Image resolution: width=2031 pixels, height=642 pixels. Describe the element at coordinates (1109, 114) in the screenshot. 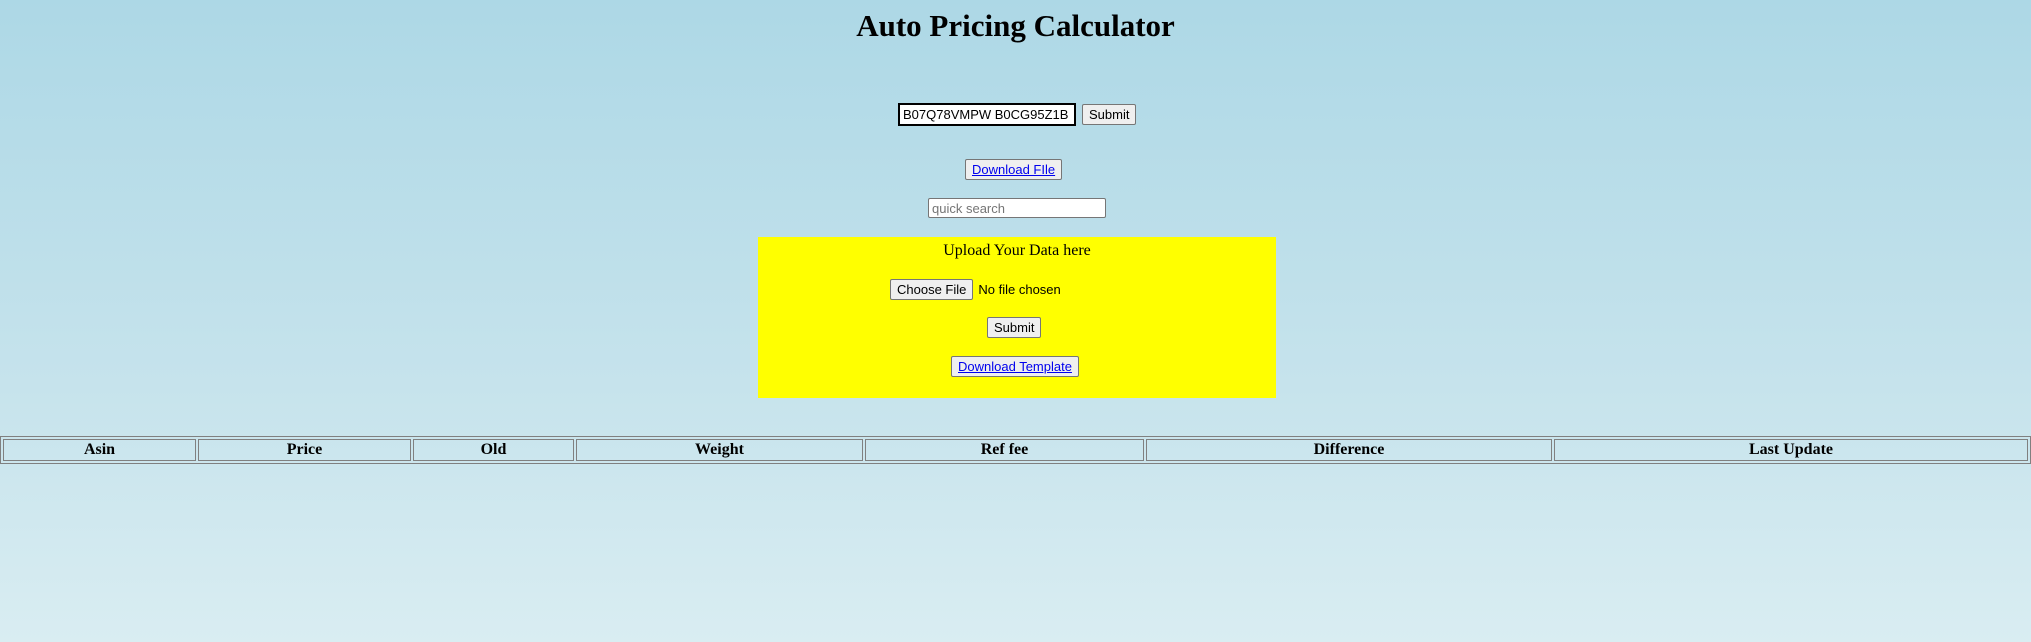

I see `asin-submit-button: Submit` at that location.